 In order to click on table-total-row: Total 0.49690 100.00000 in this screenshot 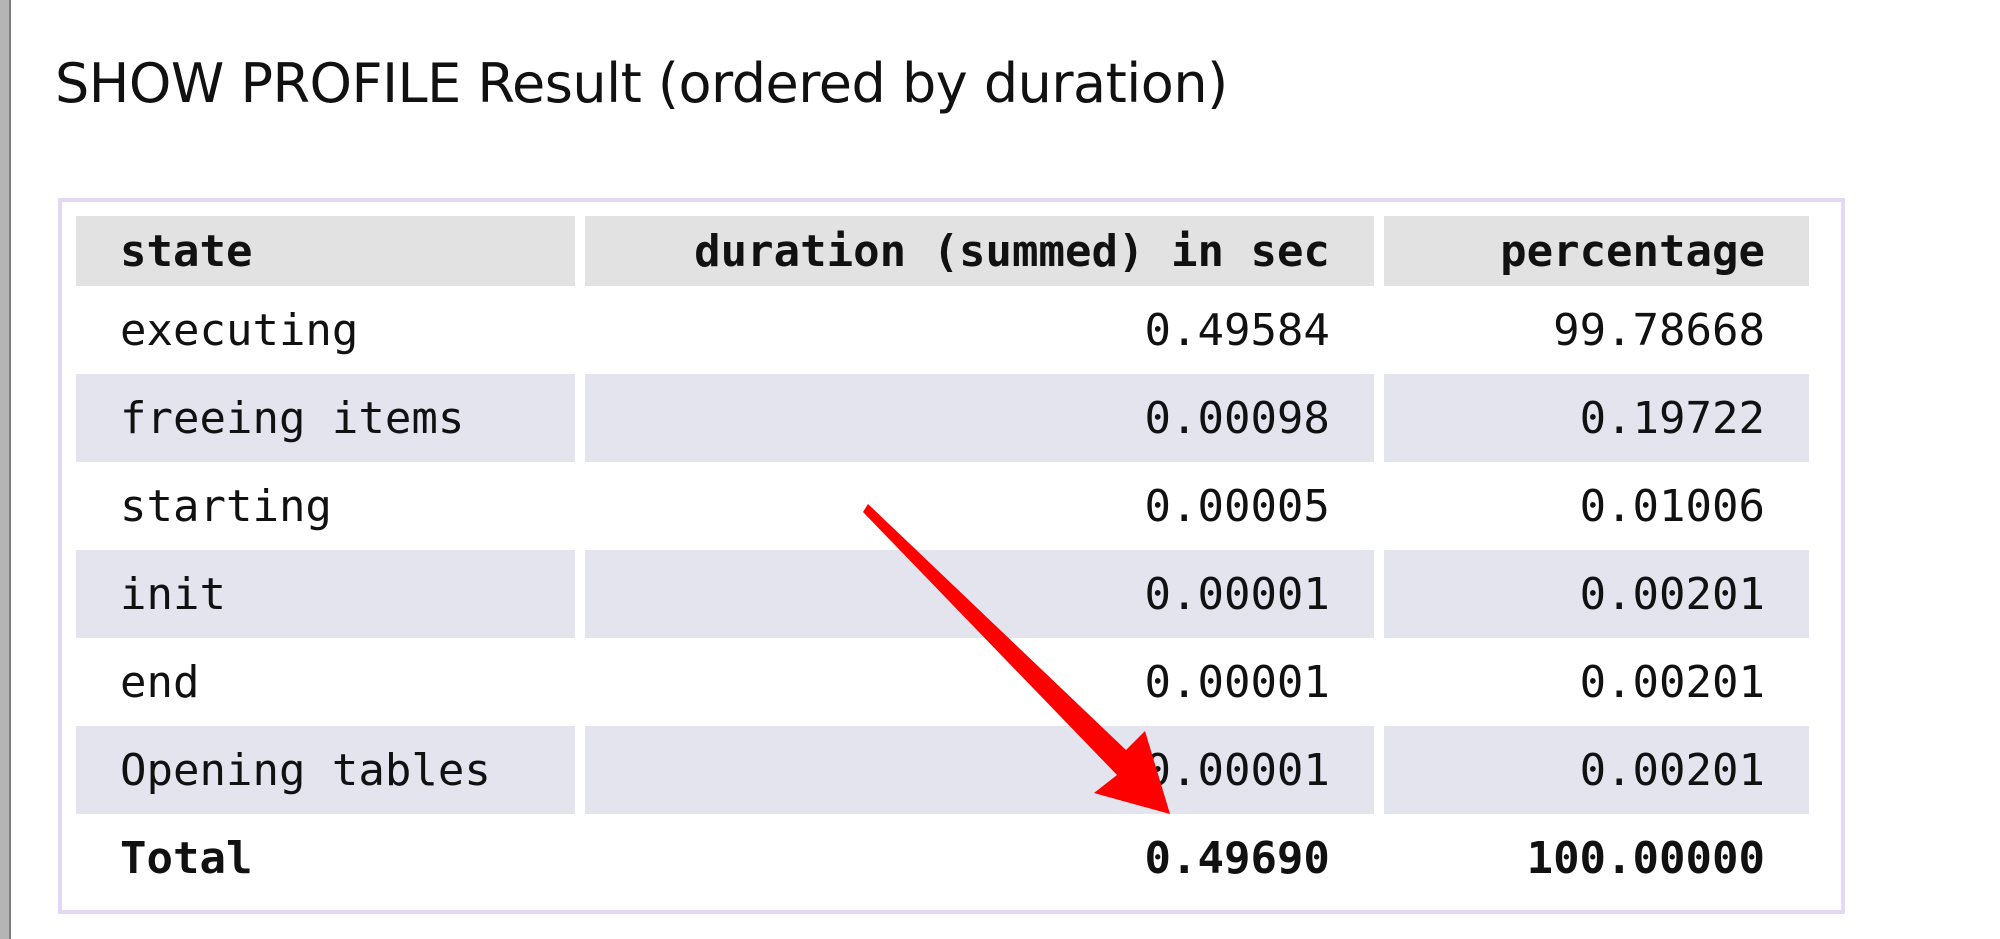, I will do `click(942, 858)`.